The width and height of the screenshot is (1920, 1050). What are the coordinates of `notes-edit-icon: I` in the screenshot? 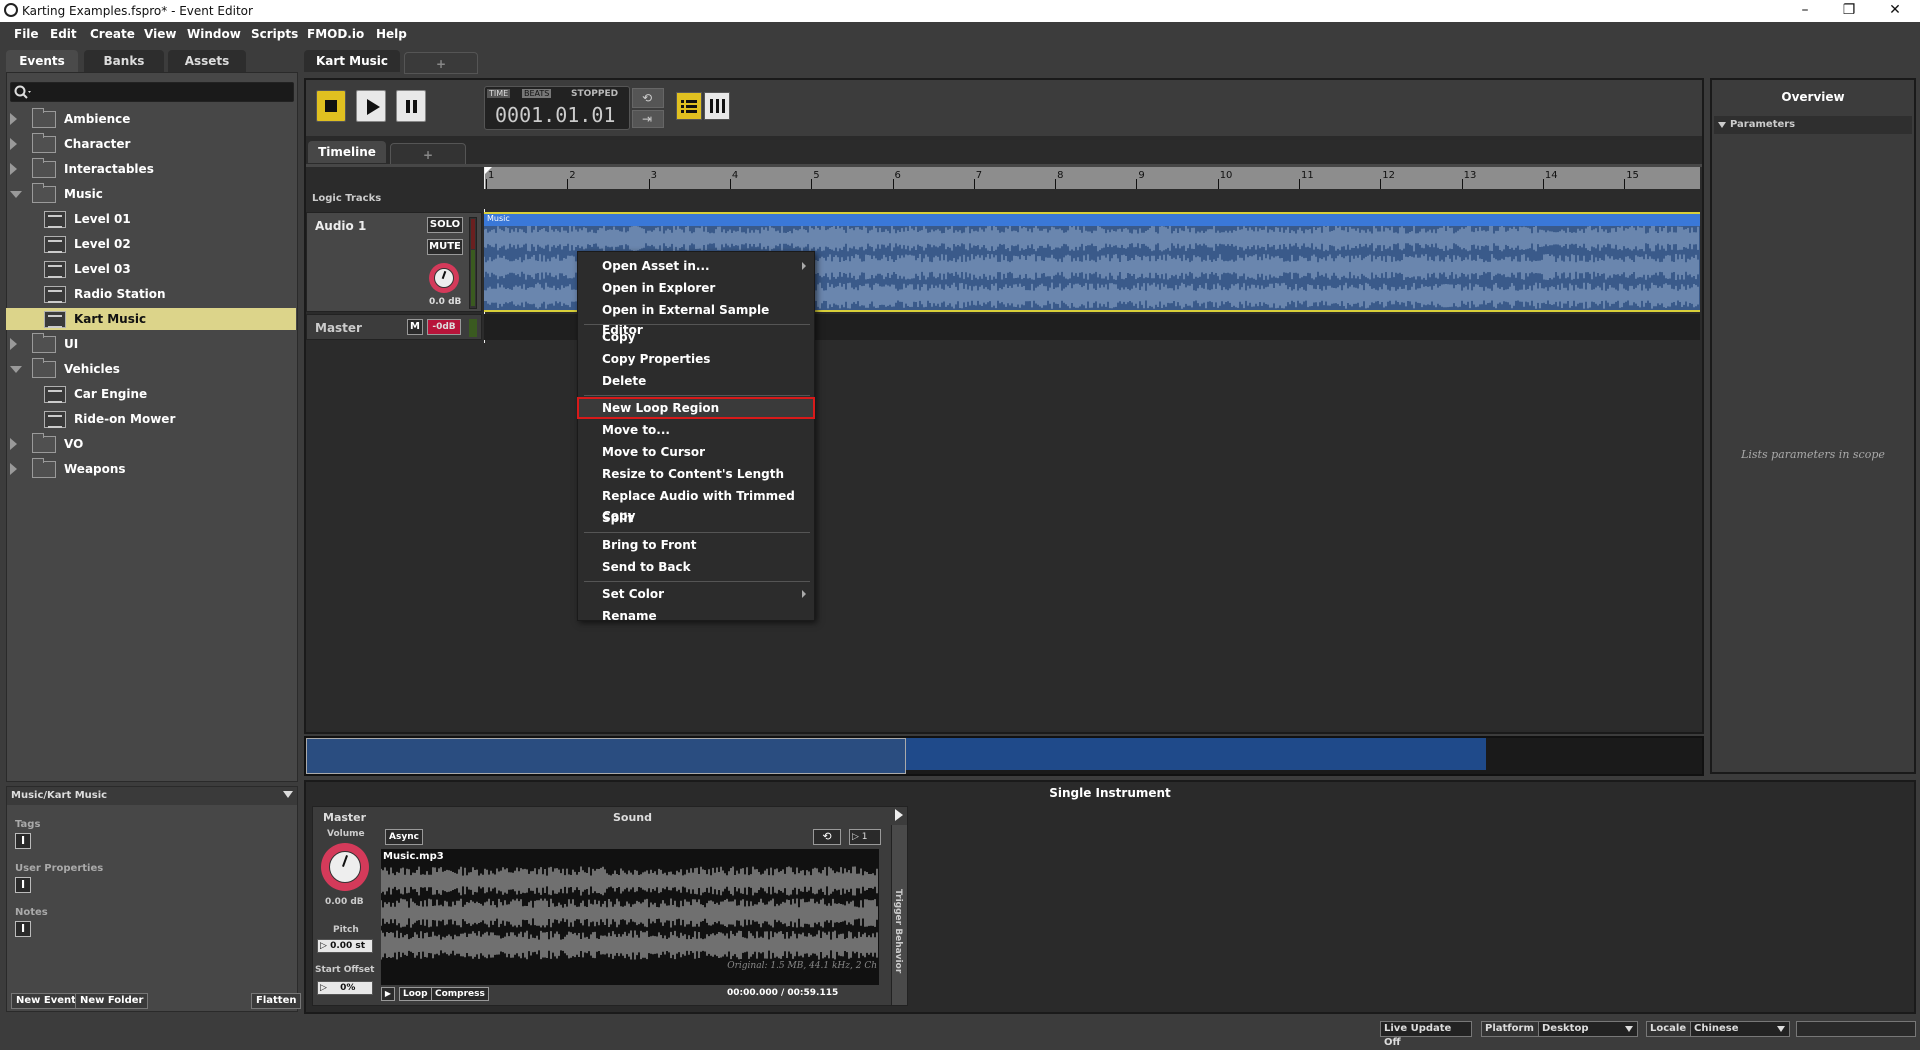 It's located at (23, 929).